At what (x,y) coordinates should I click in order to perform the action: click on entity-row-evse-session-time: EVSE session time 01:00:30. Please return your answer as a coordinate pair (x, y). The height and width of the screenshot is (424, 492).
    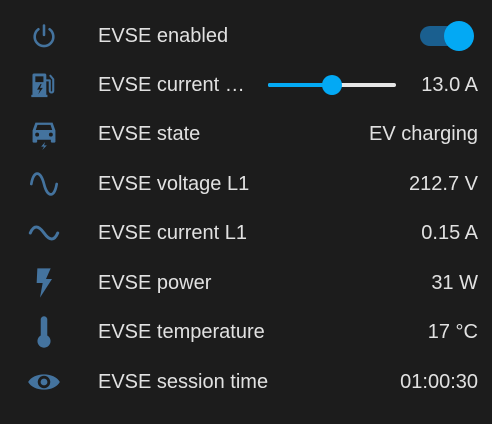
    Looking at the image, I should click on (246, 382).